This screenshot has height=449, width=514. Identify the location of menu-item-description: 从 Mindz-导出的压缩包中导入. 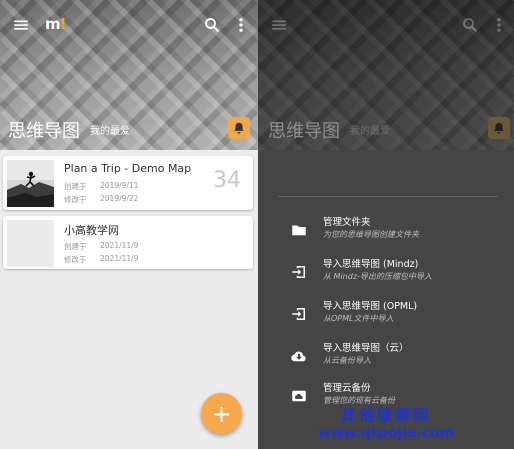
(377, 276).